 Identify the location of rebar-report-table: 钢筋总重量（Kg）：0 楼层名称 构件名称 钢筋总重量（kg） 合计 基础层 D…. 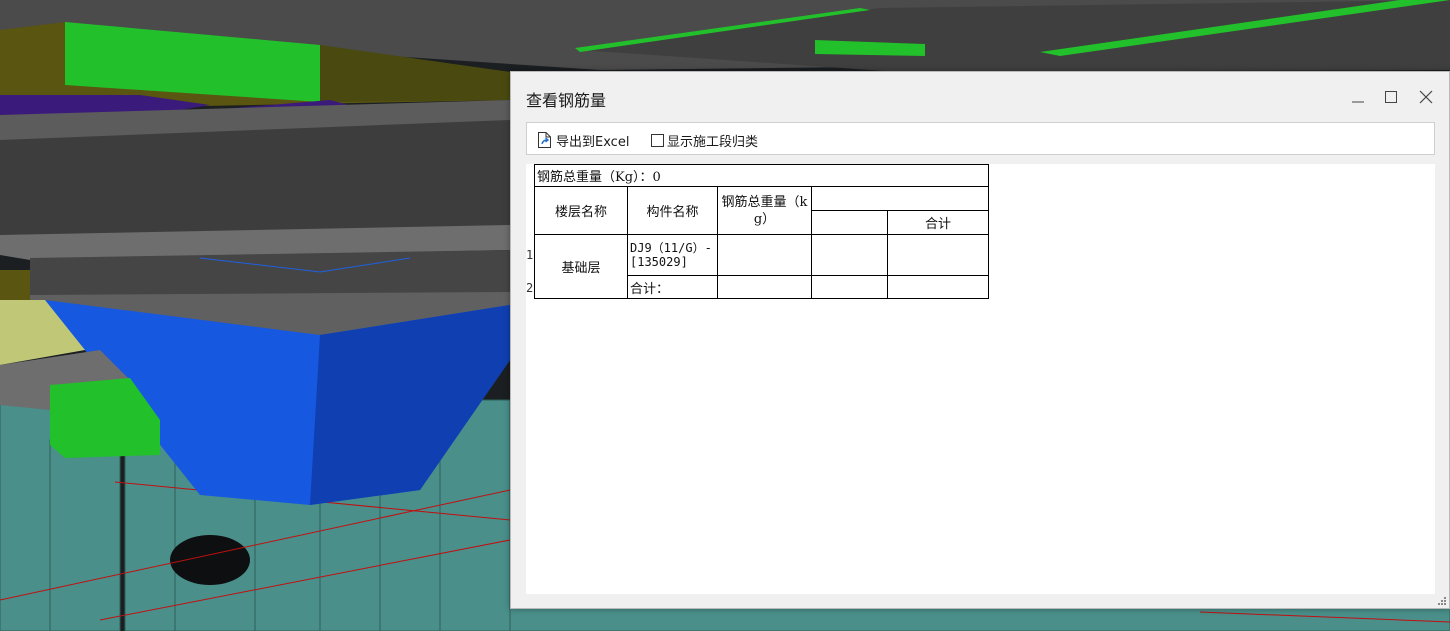
(761, 231).